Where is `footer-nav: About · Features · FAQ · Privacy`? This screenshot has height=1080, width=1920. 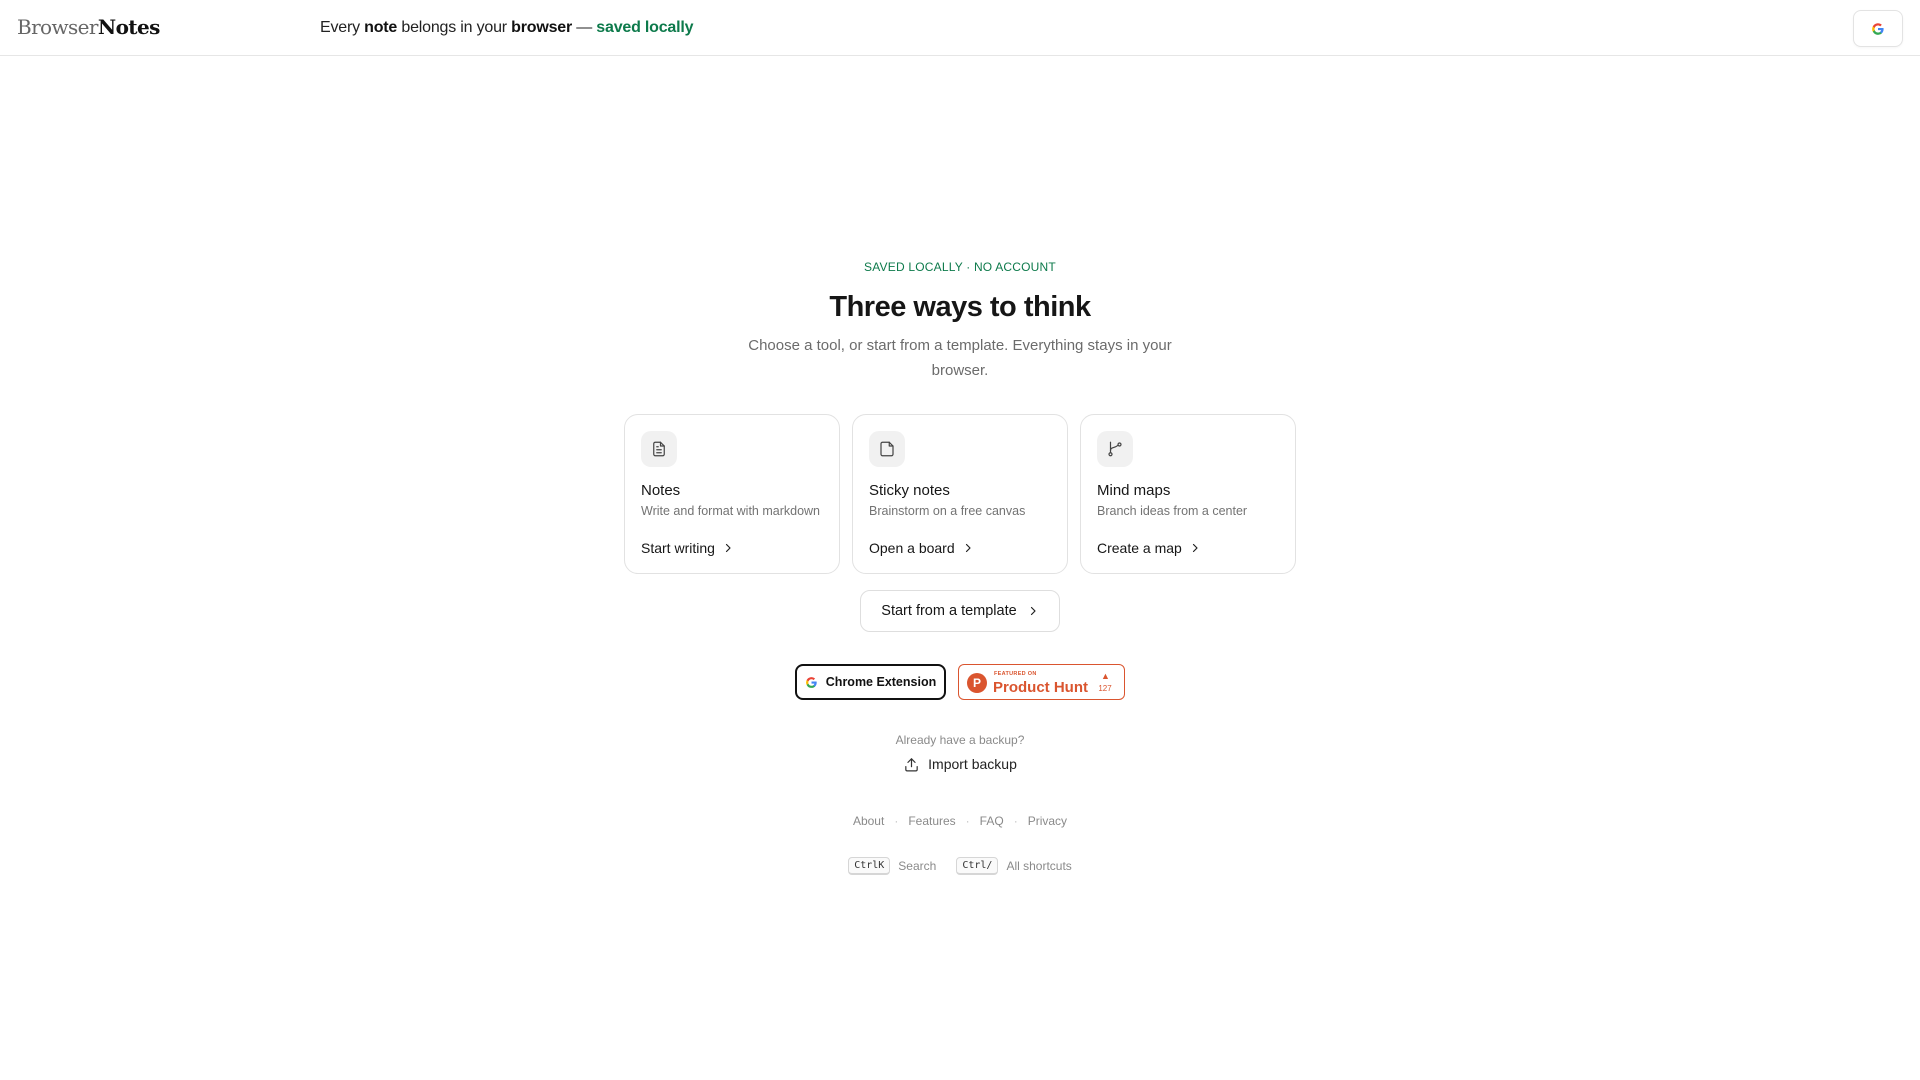 footer-nav: About · Features · FAQ · Privacy is located at coordinates (960, 821).